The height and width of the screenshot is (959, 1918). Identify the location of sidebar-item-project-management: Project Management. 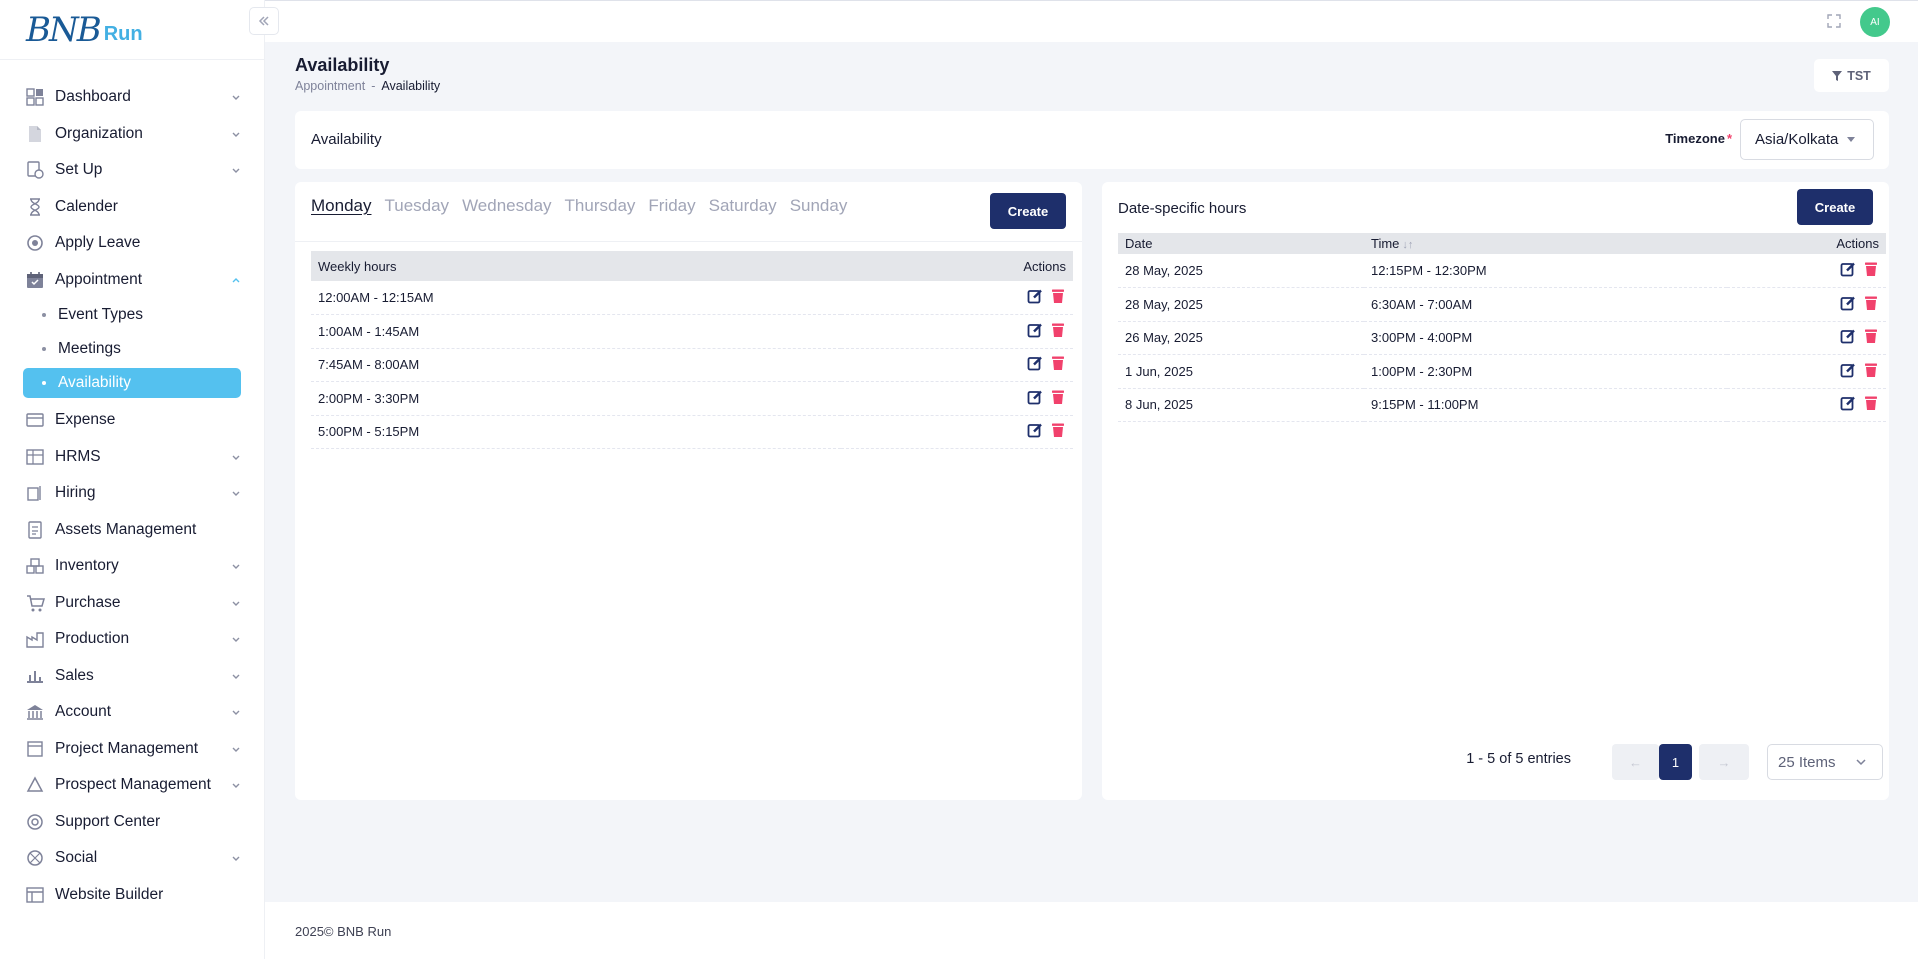
(132, 749).